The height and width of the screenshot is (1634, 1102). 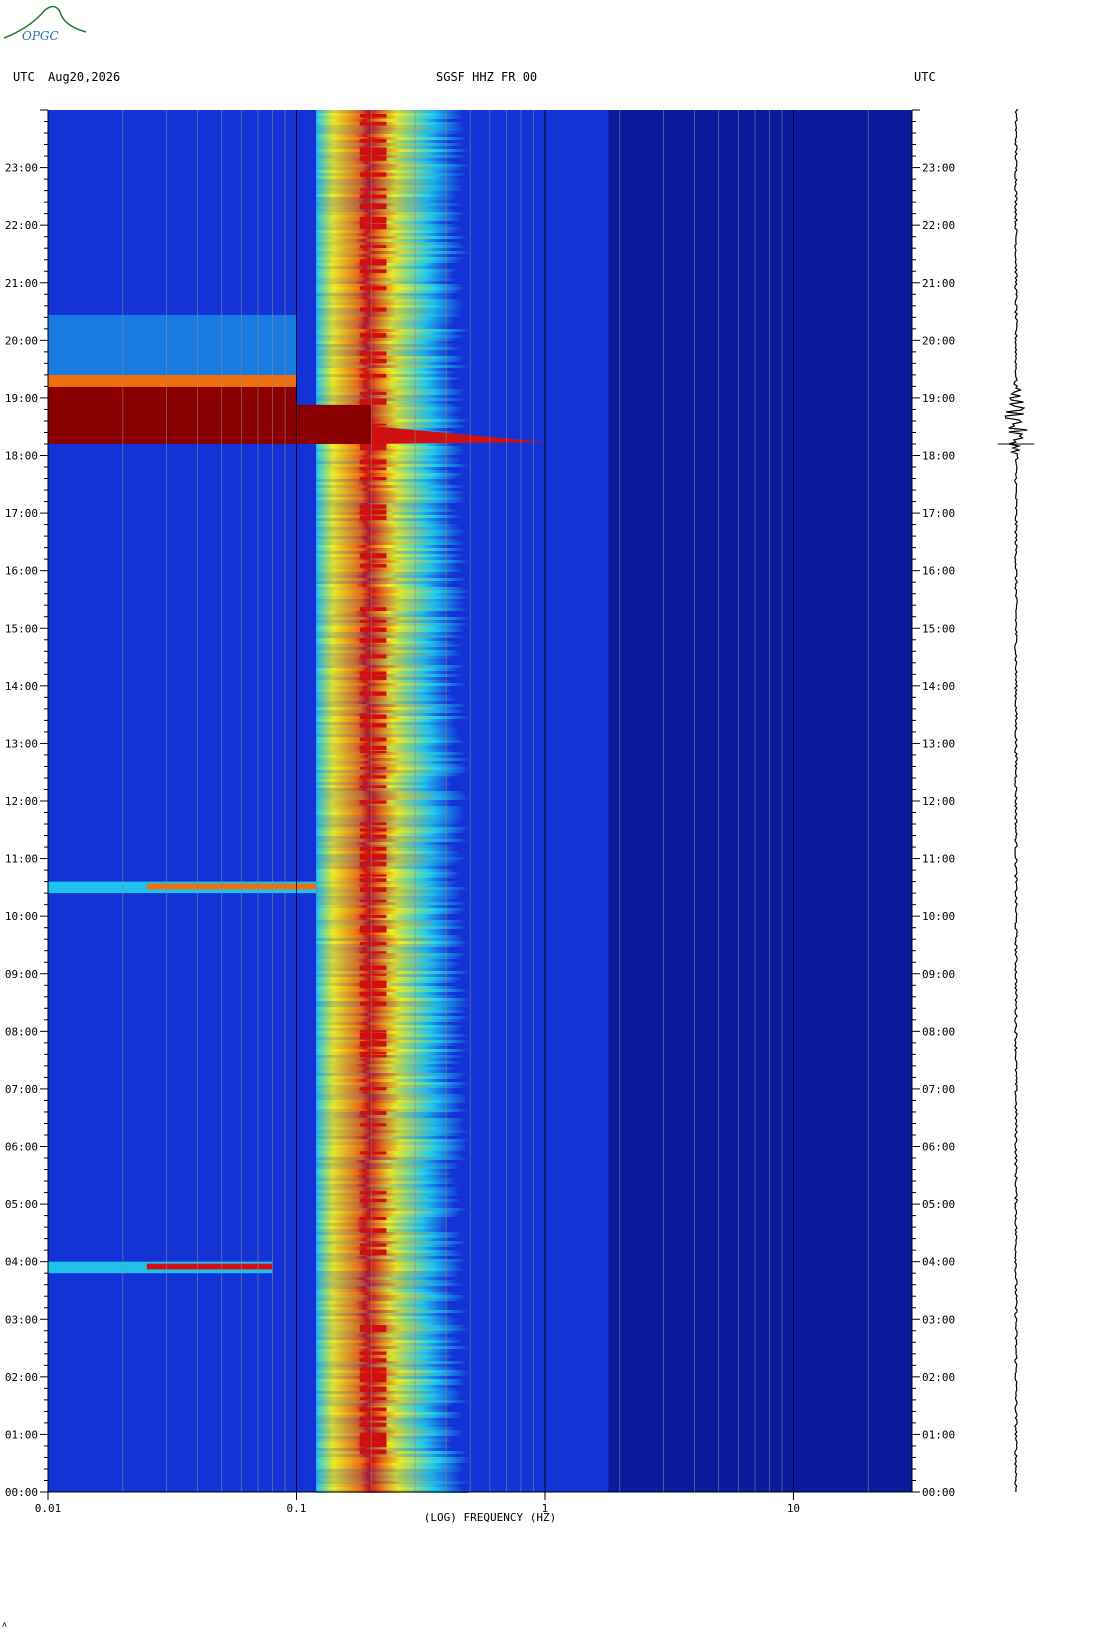 What do you see at coordinates (21, 974) in the screenshot?
I see `y-tick-label-left: 09:00` at bounding box center [21, 974].